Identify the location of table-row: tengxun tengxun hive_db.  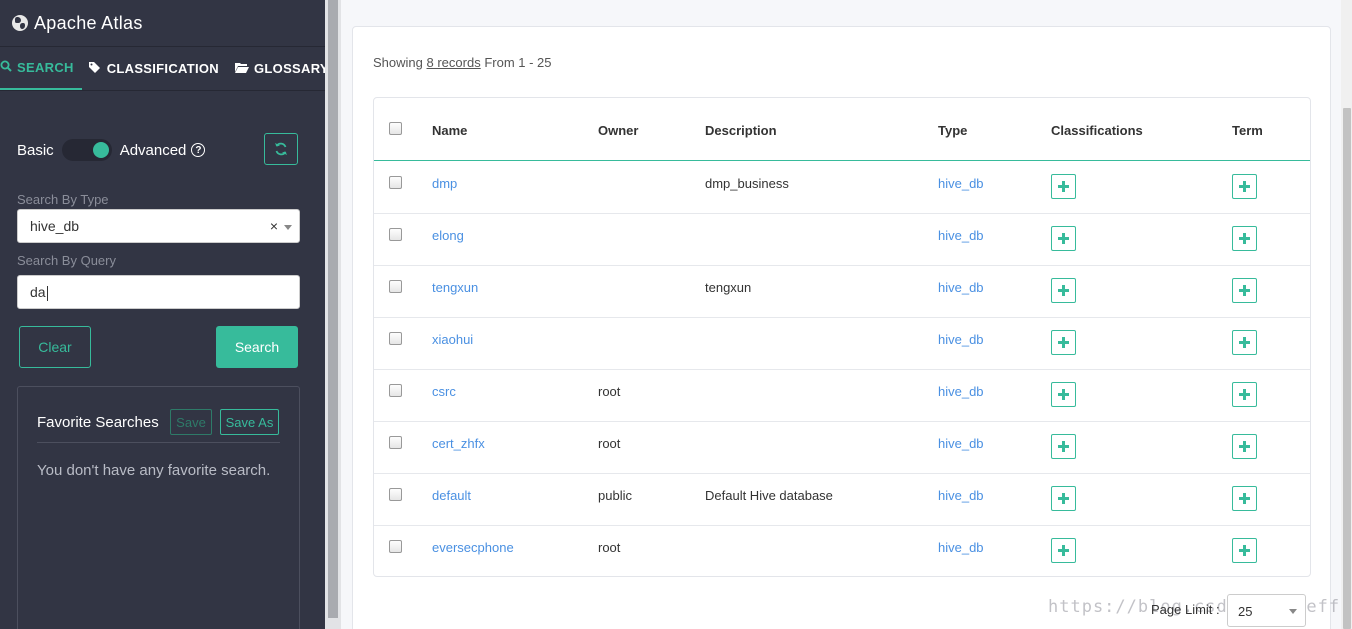
(842, 292).